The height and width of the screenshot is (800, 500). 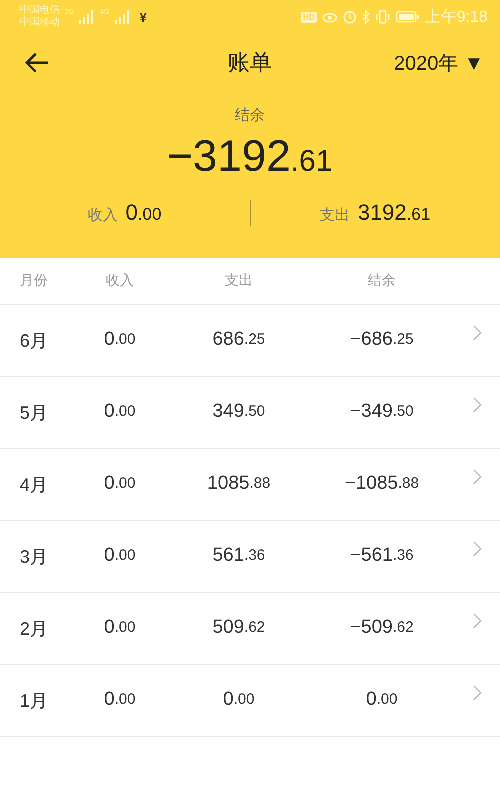 What do you see at coordinates (250, 157) in the screenshot?
I see `balance-amount: −3192.61` at bounding box center [250, 157].